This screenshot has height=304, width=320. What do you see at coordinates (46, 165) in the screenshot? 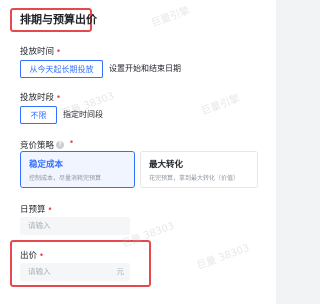
I see `strategy-card-title: 稳定成本` at bounding box center [46, 165].